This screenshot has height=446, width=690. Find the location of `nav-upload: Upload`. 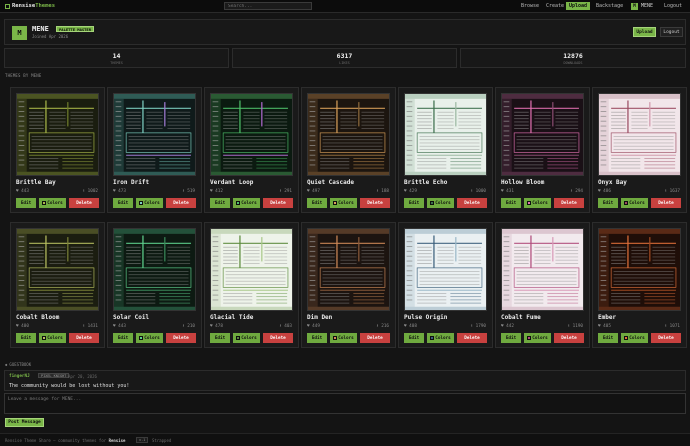

nav-upload: Upload is located at coordinates (578, 6).